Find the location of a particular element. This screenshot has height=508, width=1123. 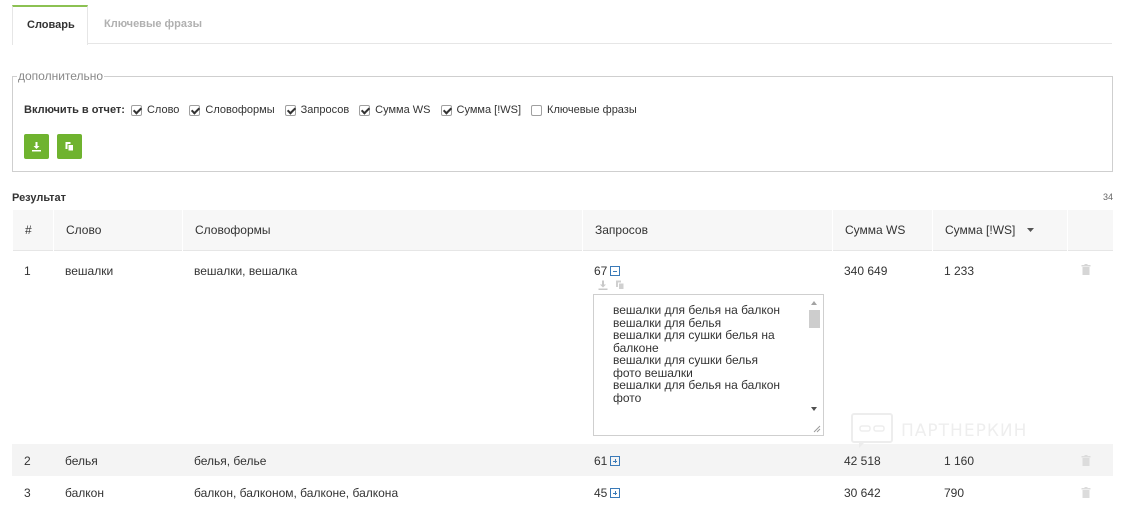

key-phrase: вешалки для сушки белья is located at coordinates (686, 360).